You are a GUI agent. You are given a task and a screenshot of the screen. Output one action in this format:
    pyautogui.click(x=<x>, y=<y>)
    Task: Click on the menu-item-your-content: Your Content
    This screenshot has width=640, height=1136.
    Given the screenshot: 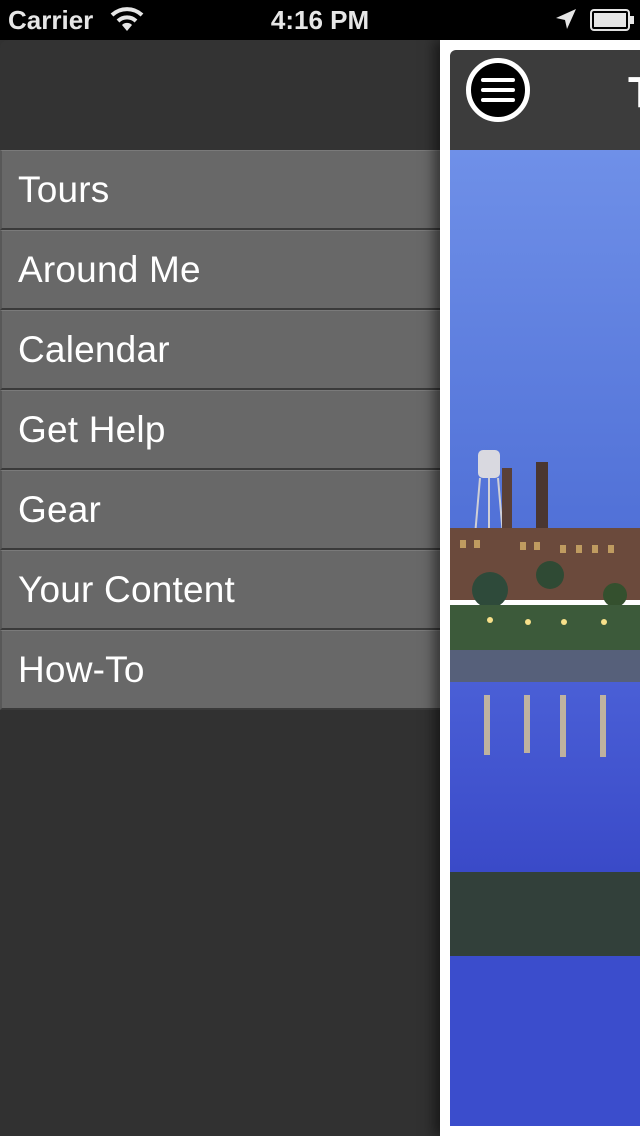 What is the action you would take?
    pyautogui.click(x=220, y=590)
    